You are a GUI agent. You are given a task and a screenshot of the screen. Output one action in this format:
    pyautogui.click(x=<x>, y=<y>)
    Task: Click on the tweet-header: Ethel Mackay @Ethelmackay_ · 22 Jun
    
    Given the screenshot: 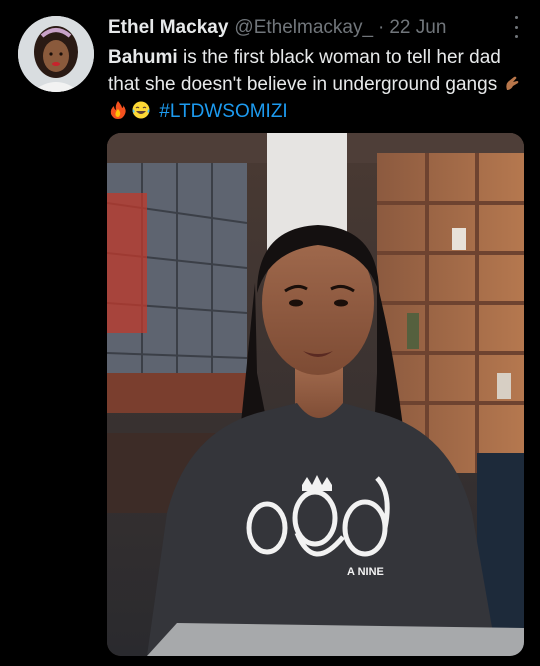 What is the action you would take?
    pyautogui.click(x=314, y=28)
    